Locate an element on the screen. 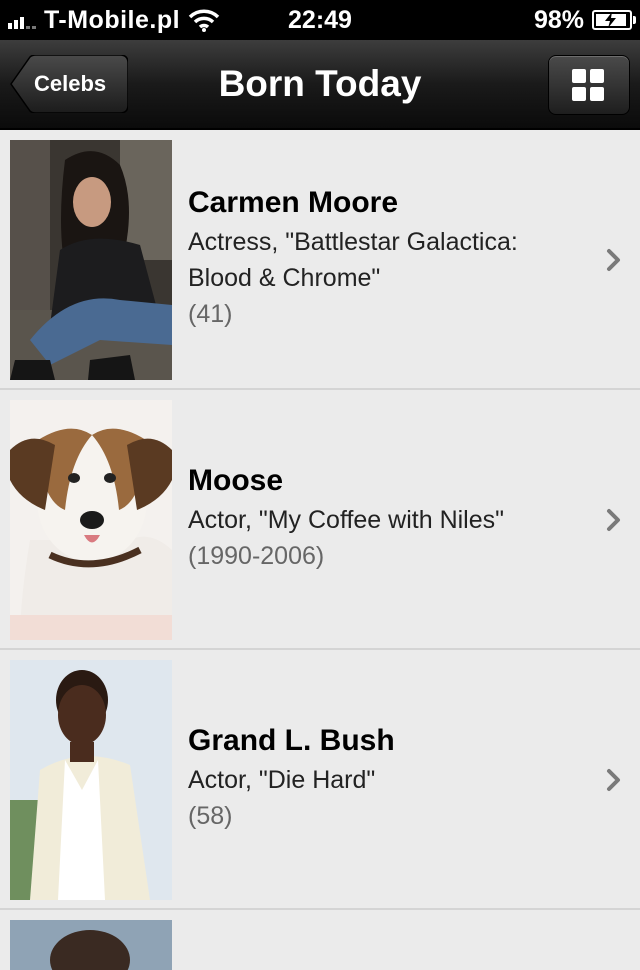 This screenshot has width=640, height=970. status-right: 98% is located at coordinates (584, 20).